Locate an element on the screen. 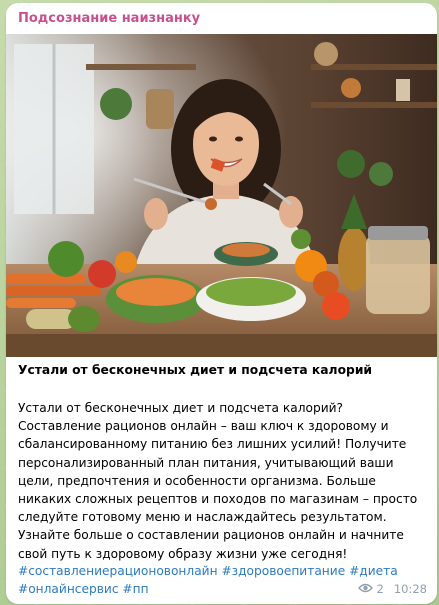 The height and width of the screenshot is (605, 439). channel-name: Подсознание наизнанку is located at coordinates (109, 18).